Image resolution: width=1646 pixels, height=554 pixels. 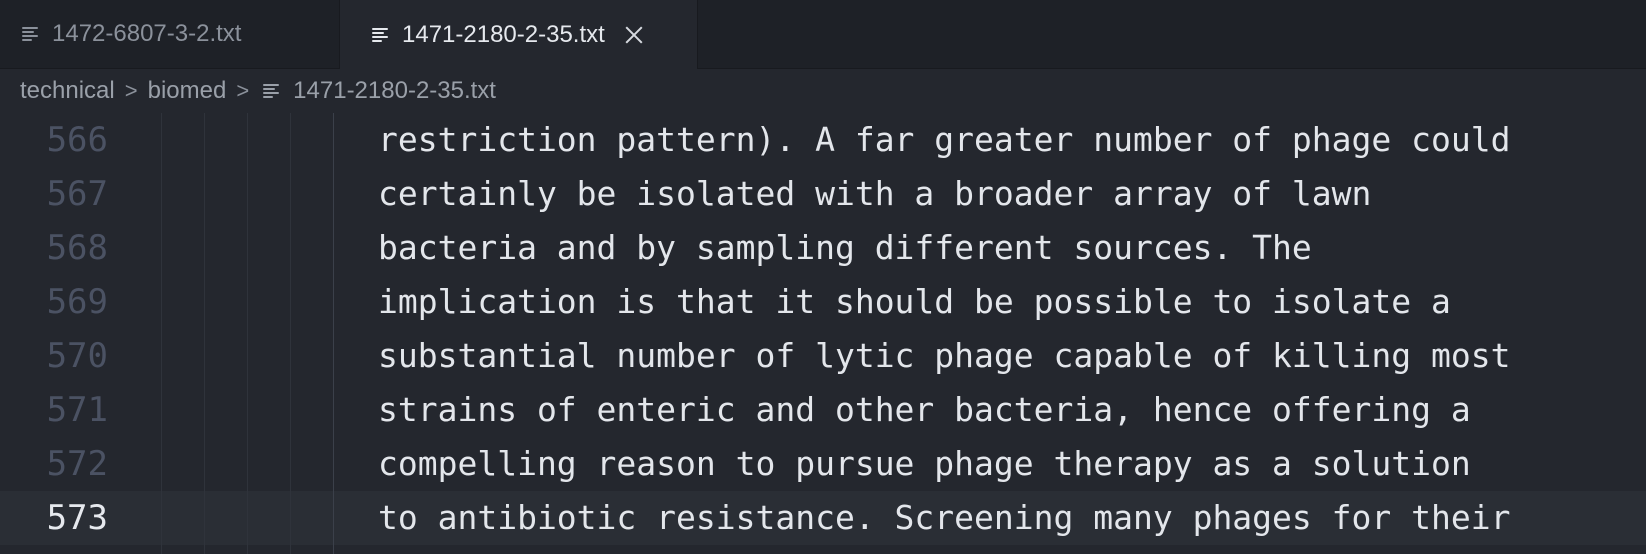 I want to click on tab-1471-2180-2-35: 1471-2180-2-35.txt, so click(x=519, y=34).